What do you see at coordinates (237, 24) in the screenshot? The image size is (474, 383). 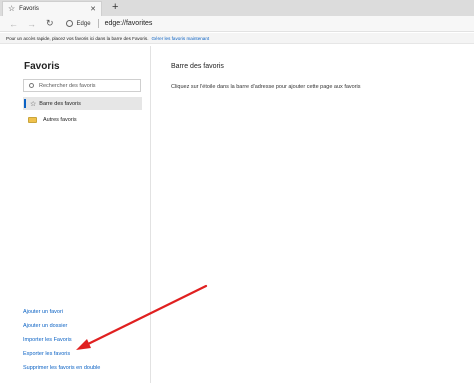 I see `address-bar: ← → ↻ Edge edge://favorites` at bounding box center [237, 24].